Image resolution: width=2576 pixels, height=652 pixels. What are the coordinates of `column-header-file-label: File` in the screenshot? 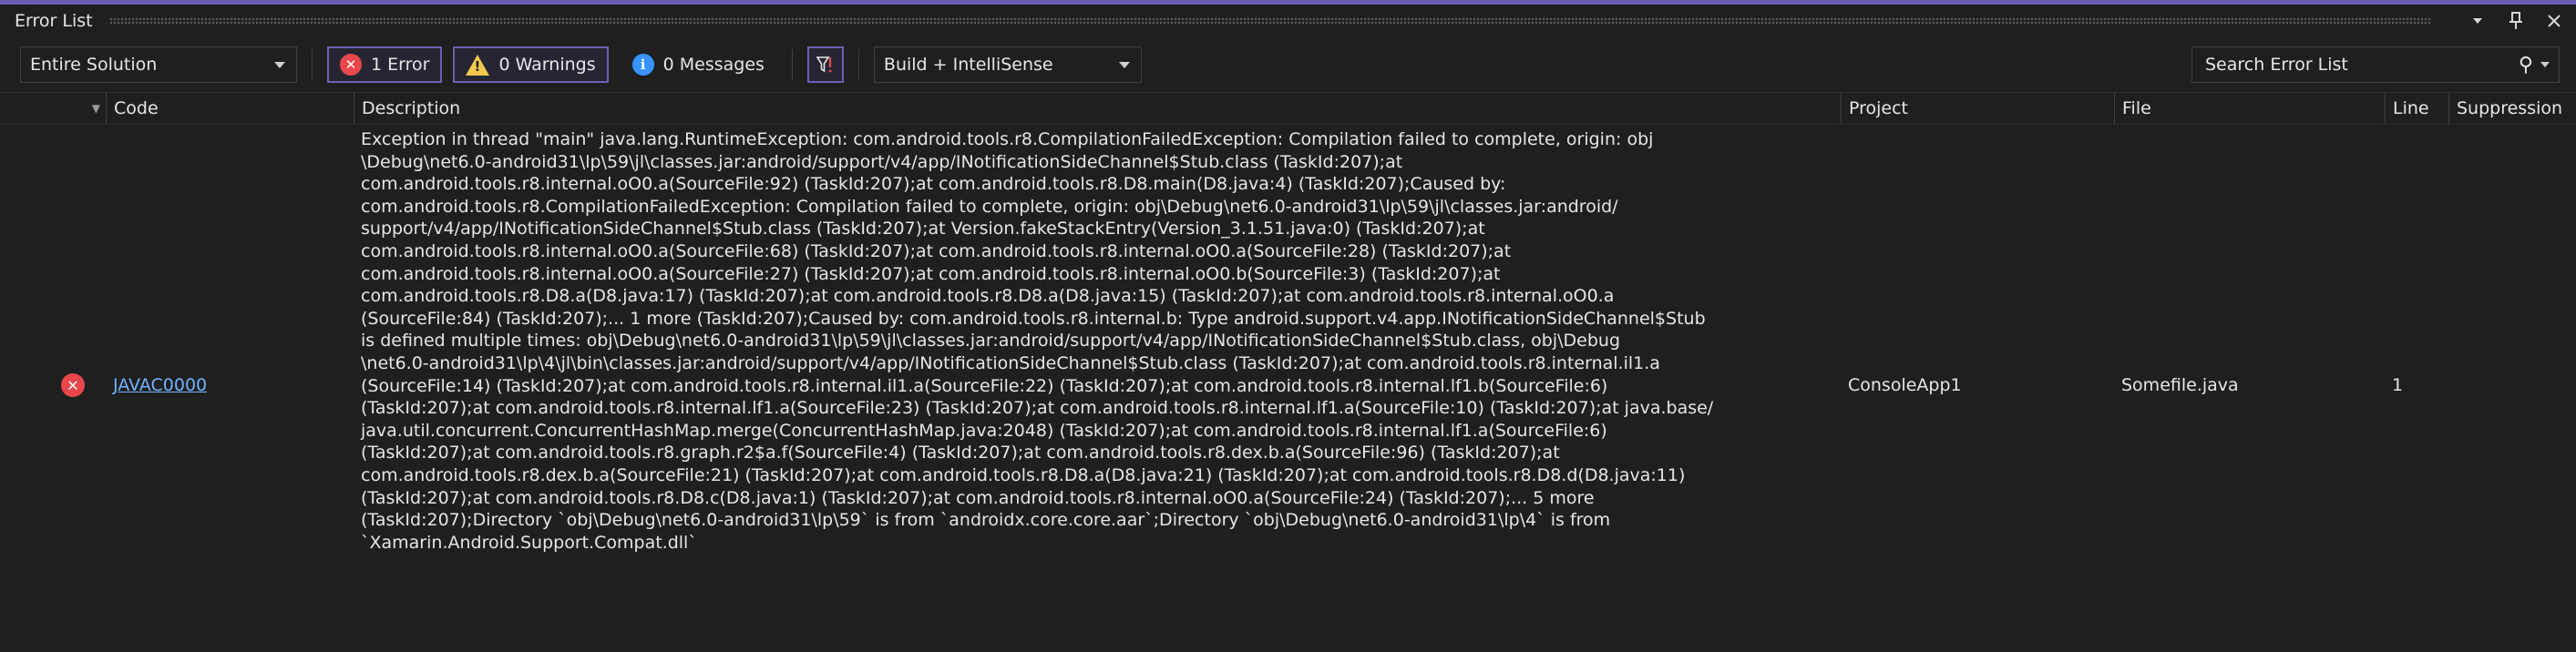 It's located at (2137, 108).